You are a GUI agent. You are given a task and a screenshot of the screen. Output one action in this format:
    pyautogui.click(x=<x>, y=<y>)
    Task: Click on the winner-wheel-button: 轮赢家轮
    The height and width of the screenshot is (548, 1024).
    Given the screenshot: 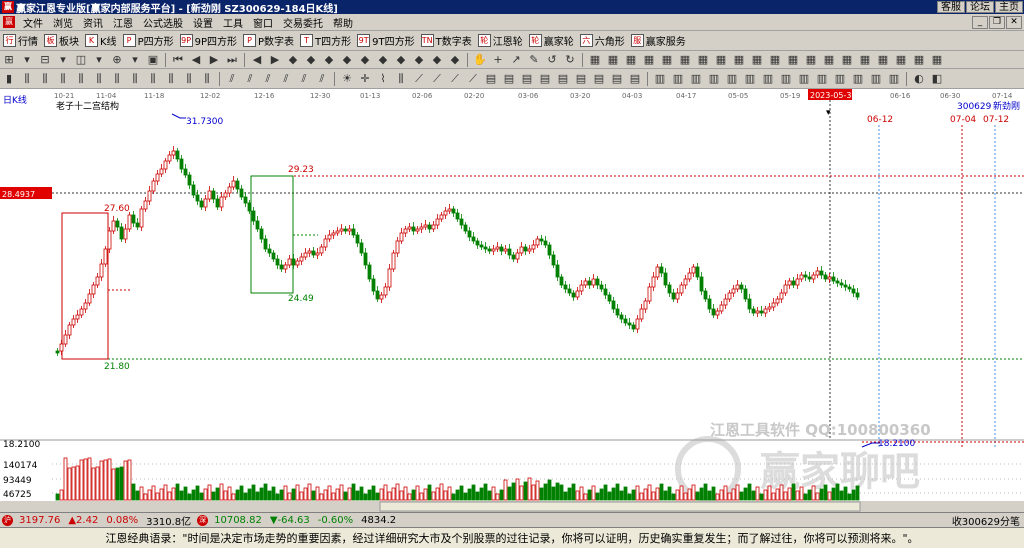 What is the action you would take?
    pyautogui.click(x=551, y=41)
    